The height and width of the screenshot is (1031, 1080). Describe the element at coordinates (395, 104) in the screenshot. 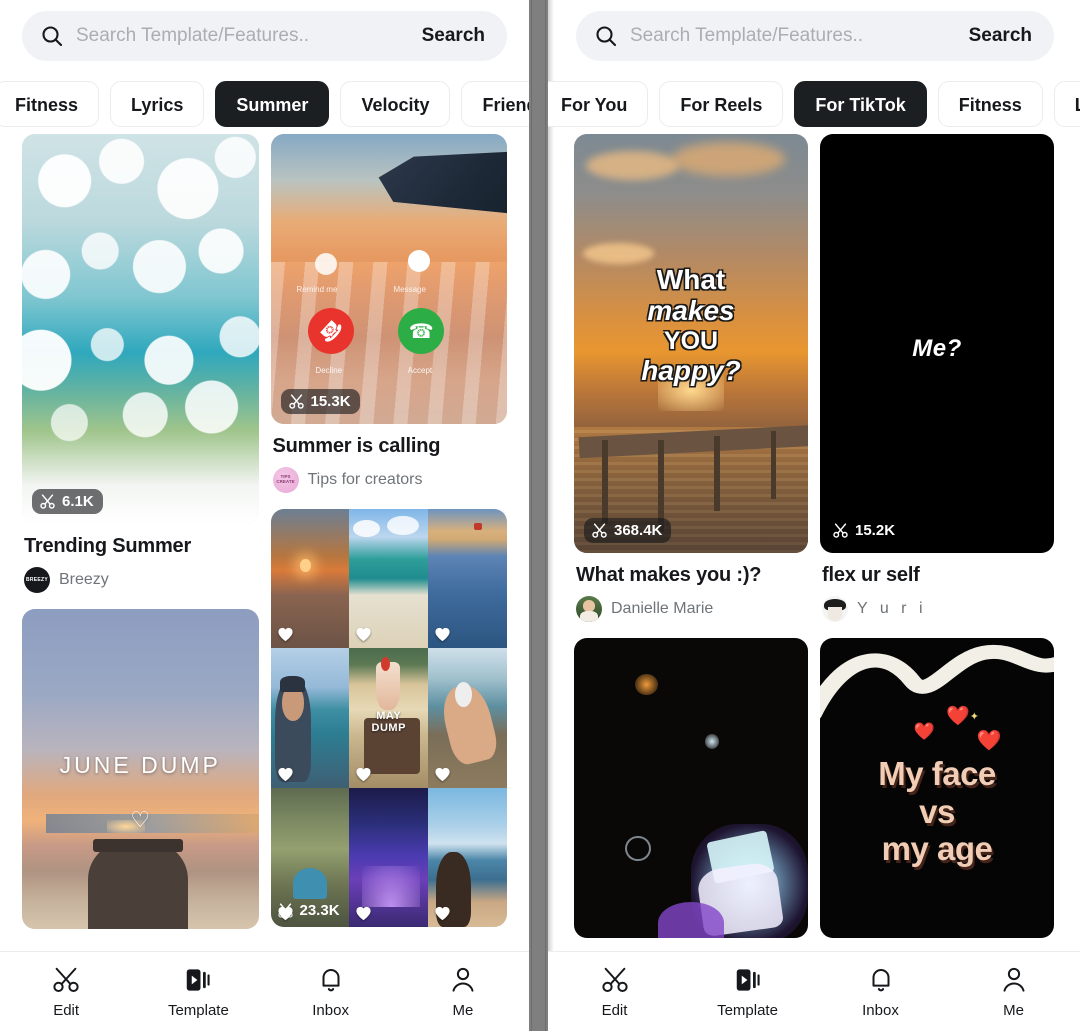

I see `chip-velocity: Velocity` at that location.